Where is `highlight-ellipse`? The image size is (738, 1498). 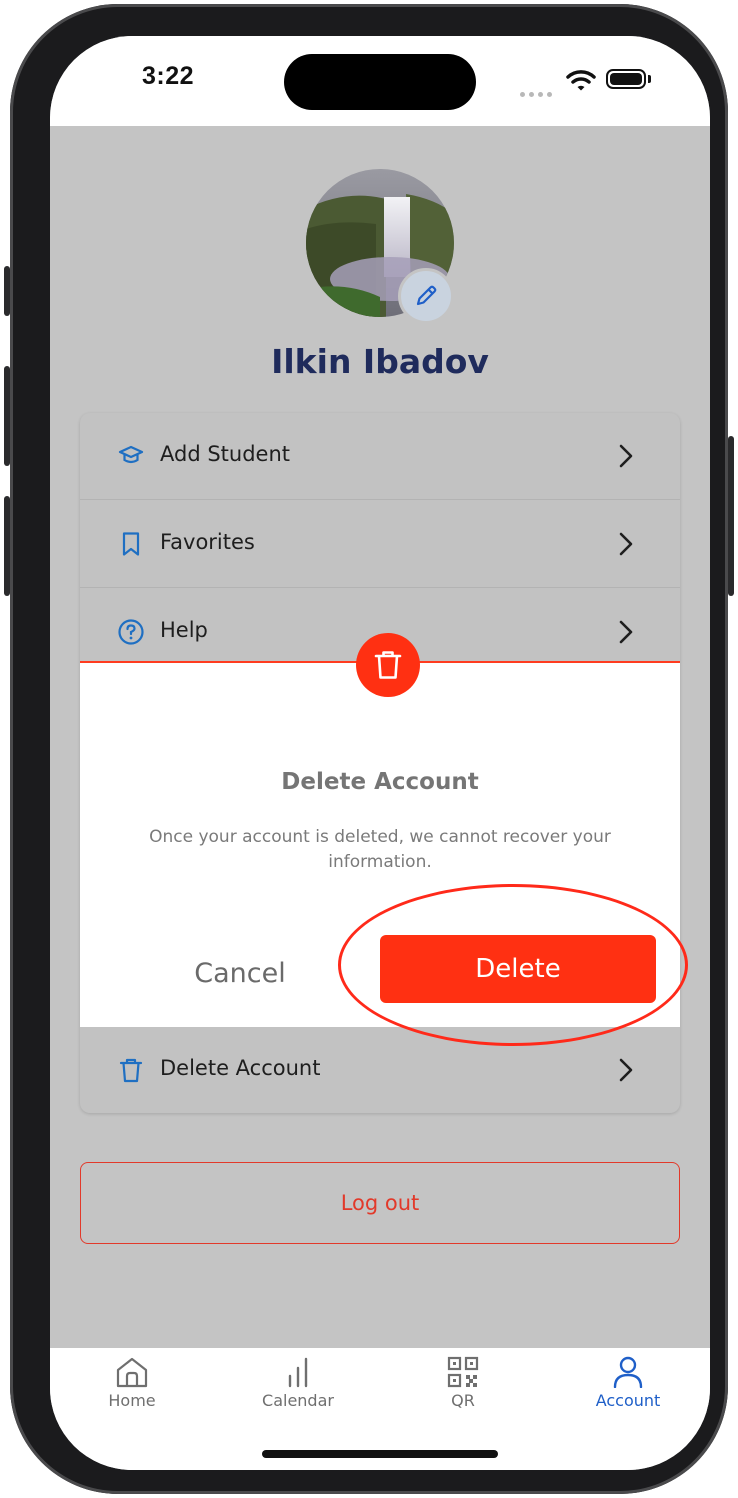
highlight-ellipse is located at coordinates (513, 965).